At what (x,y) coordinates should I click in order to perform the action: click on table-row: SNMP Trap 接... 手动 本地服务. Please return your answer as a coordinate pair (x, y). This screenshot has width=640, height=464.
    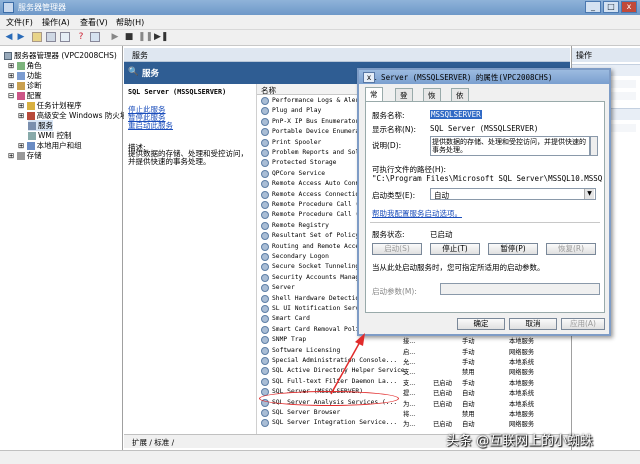
    Looking at the image, I should click on (414, 340).